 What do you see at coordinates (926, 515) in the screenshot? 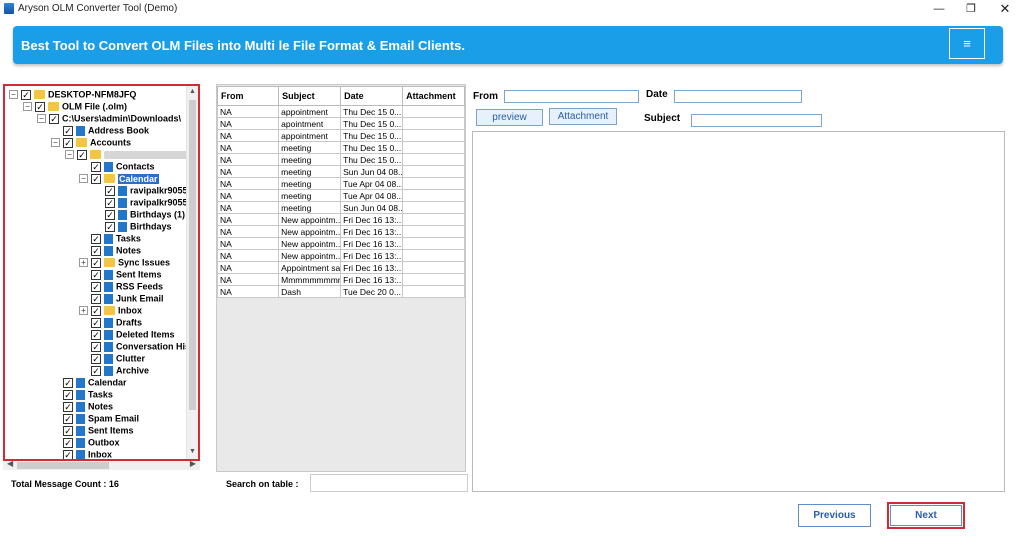
I see `next-button: Next` at bounding box center [926, 515].